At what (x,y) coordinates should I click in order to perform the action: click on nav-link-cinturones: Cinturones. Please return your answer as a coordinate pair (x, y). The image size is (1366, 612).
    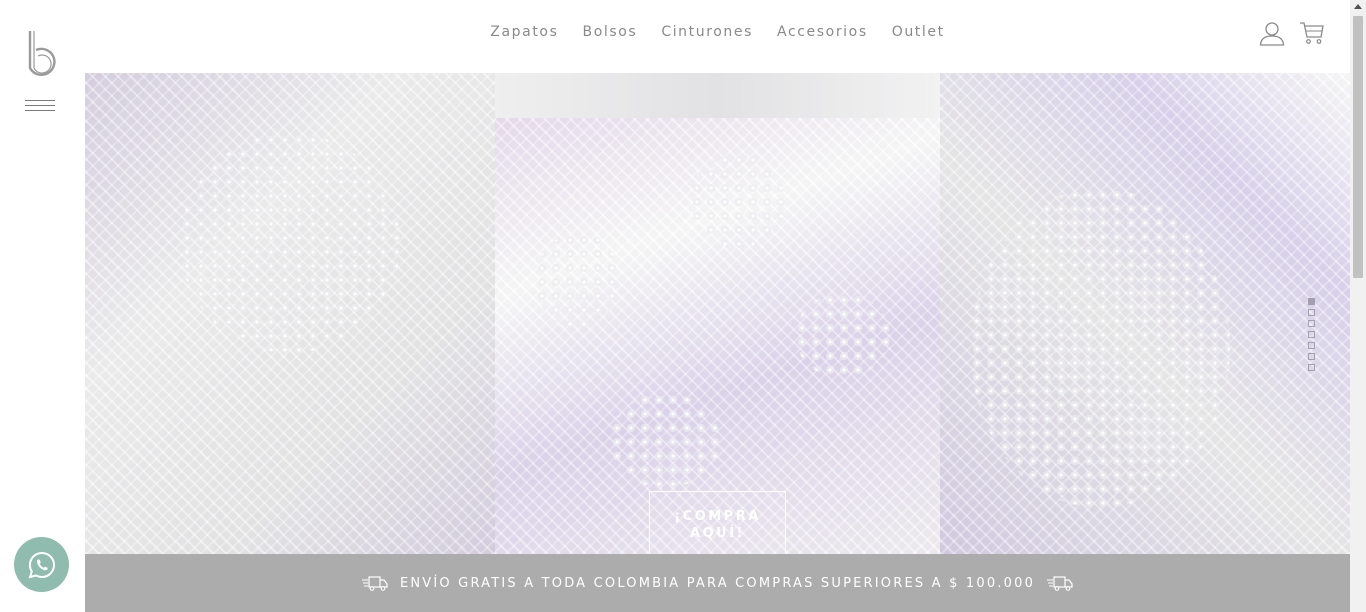
    Looking at the image, I should click on (707, 32).